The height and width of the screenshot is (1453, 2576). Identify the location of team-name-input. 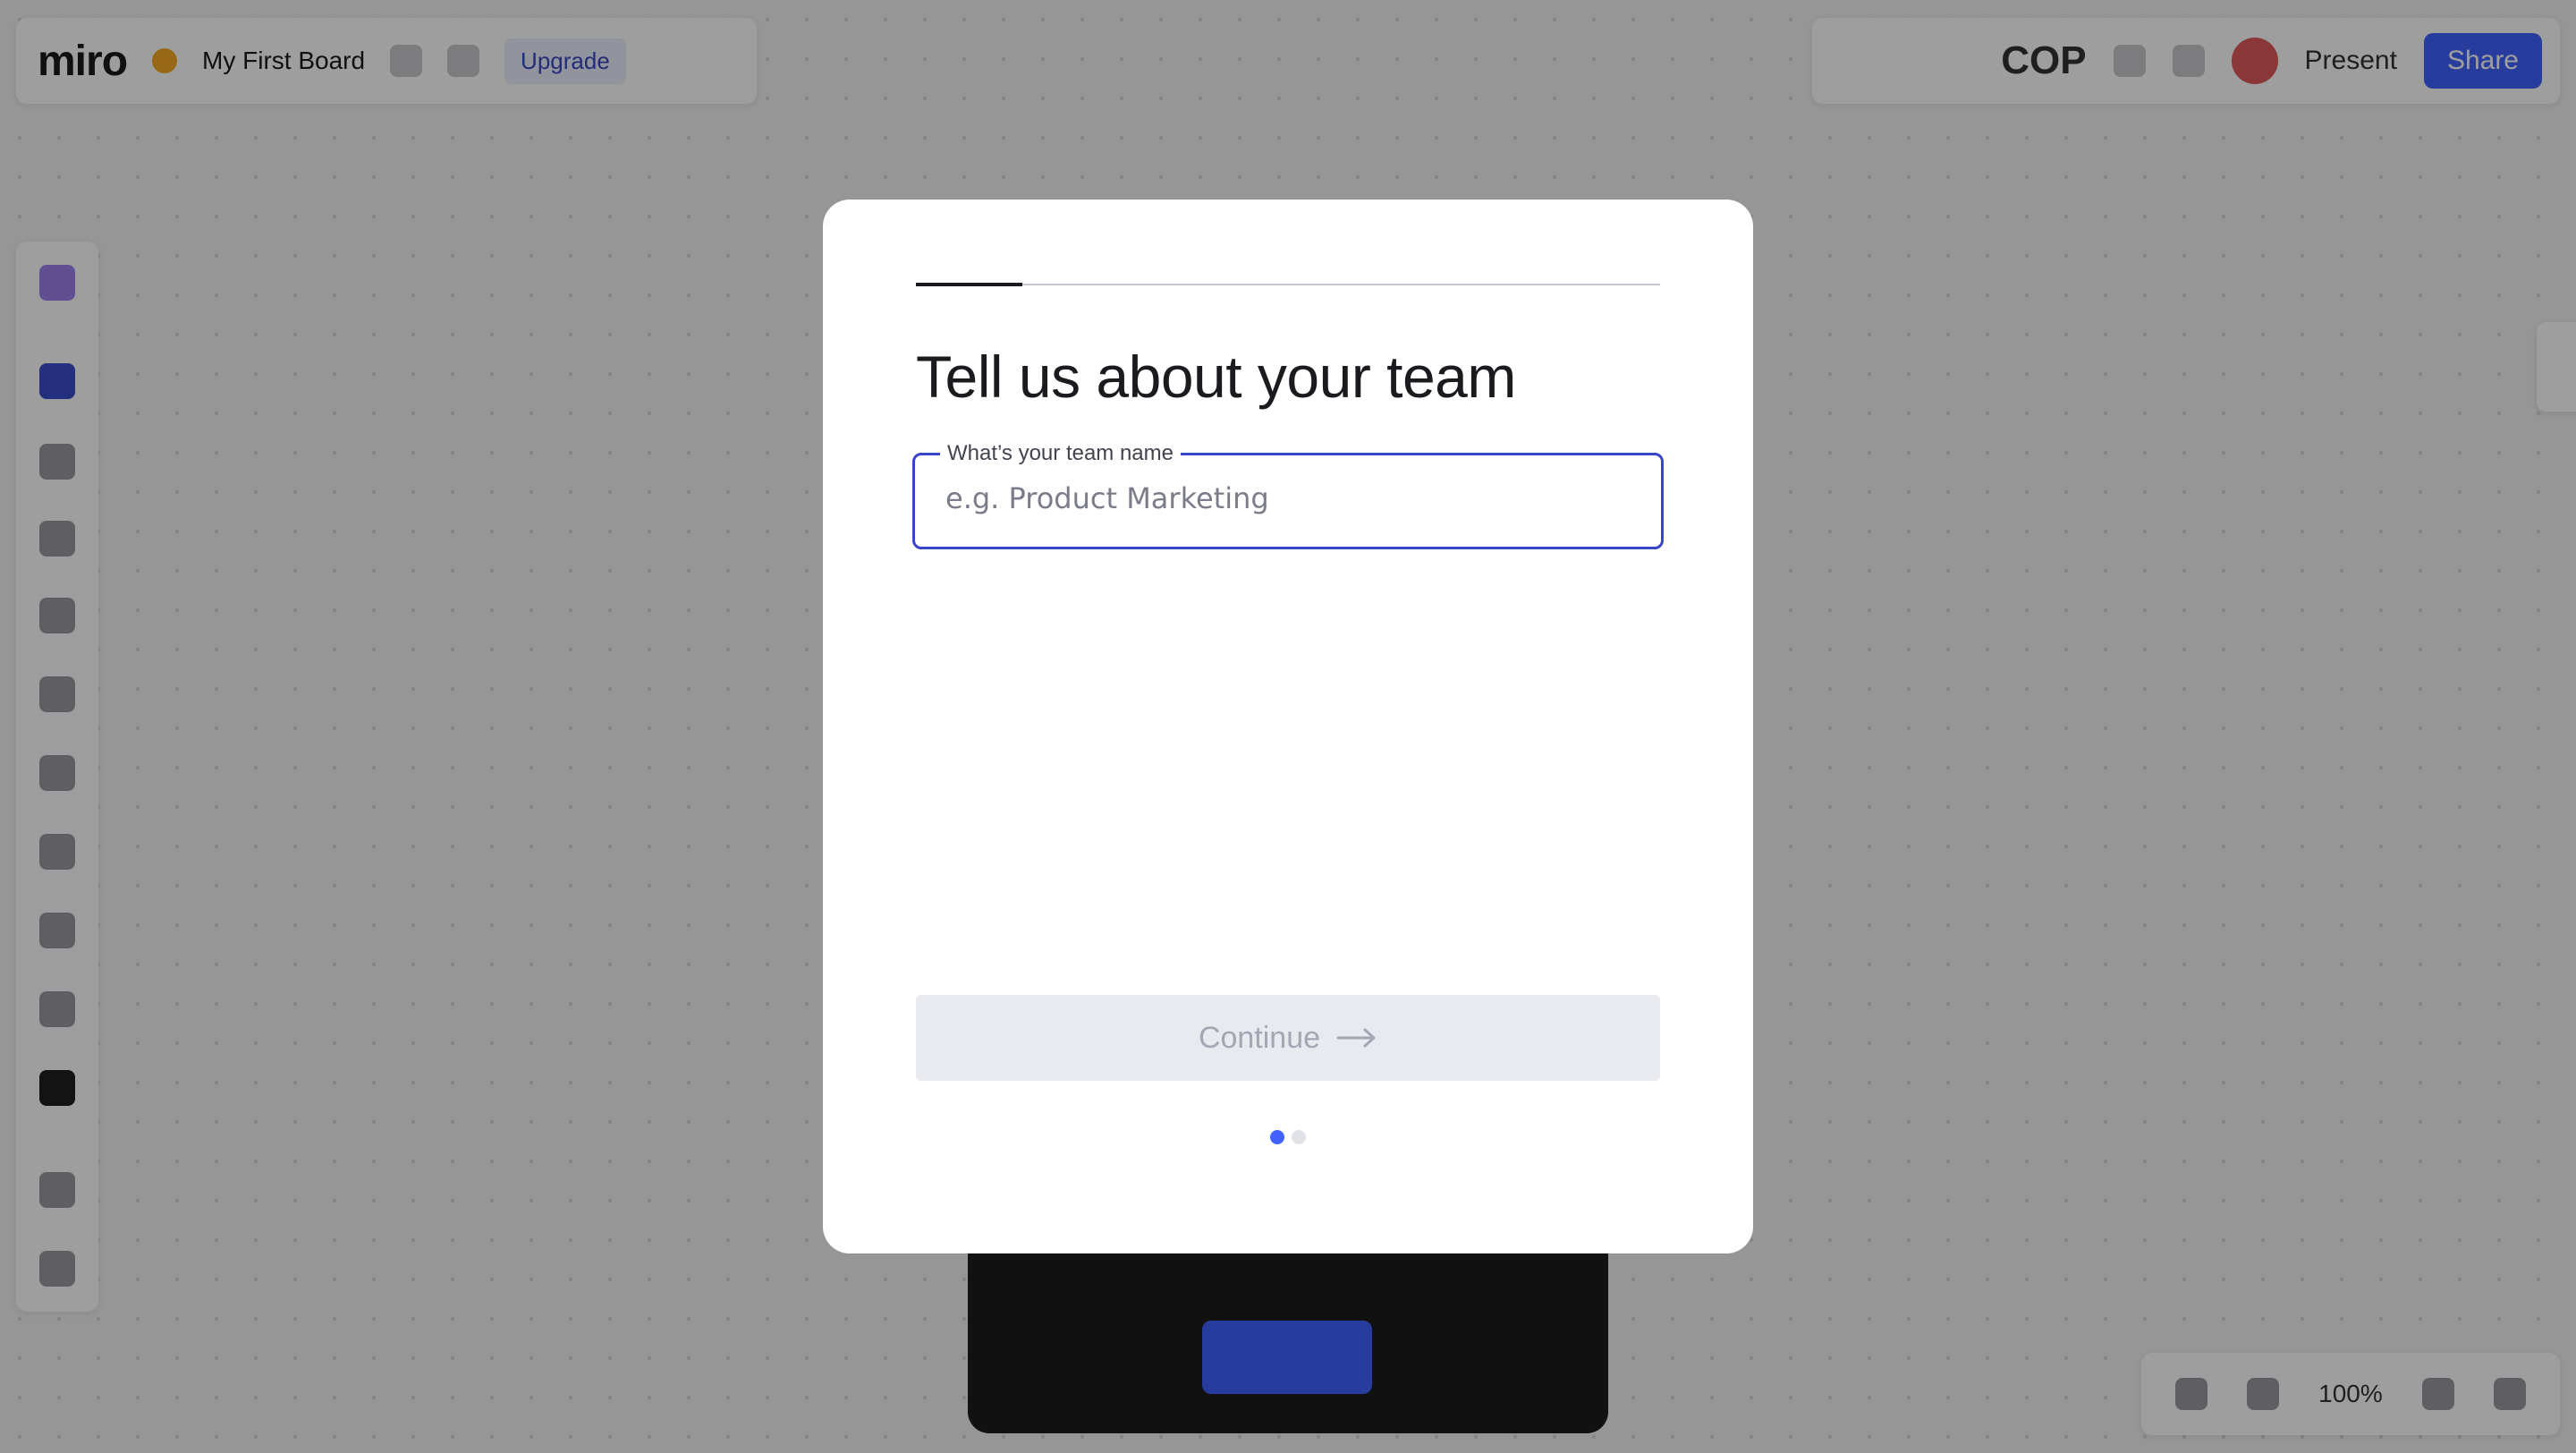
(1285, 498).